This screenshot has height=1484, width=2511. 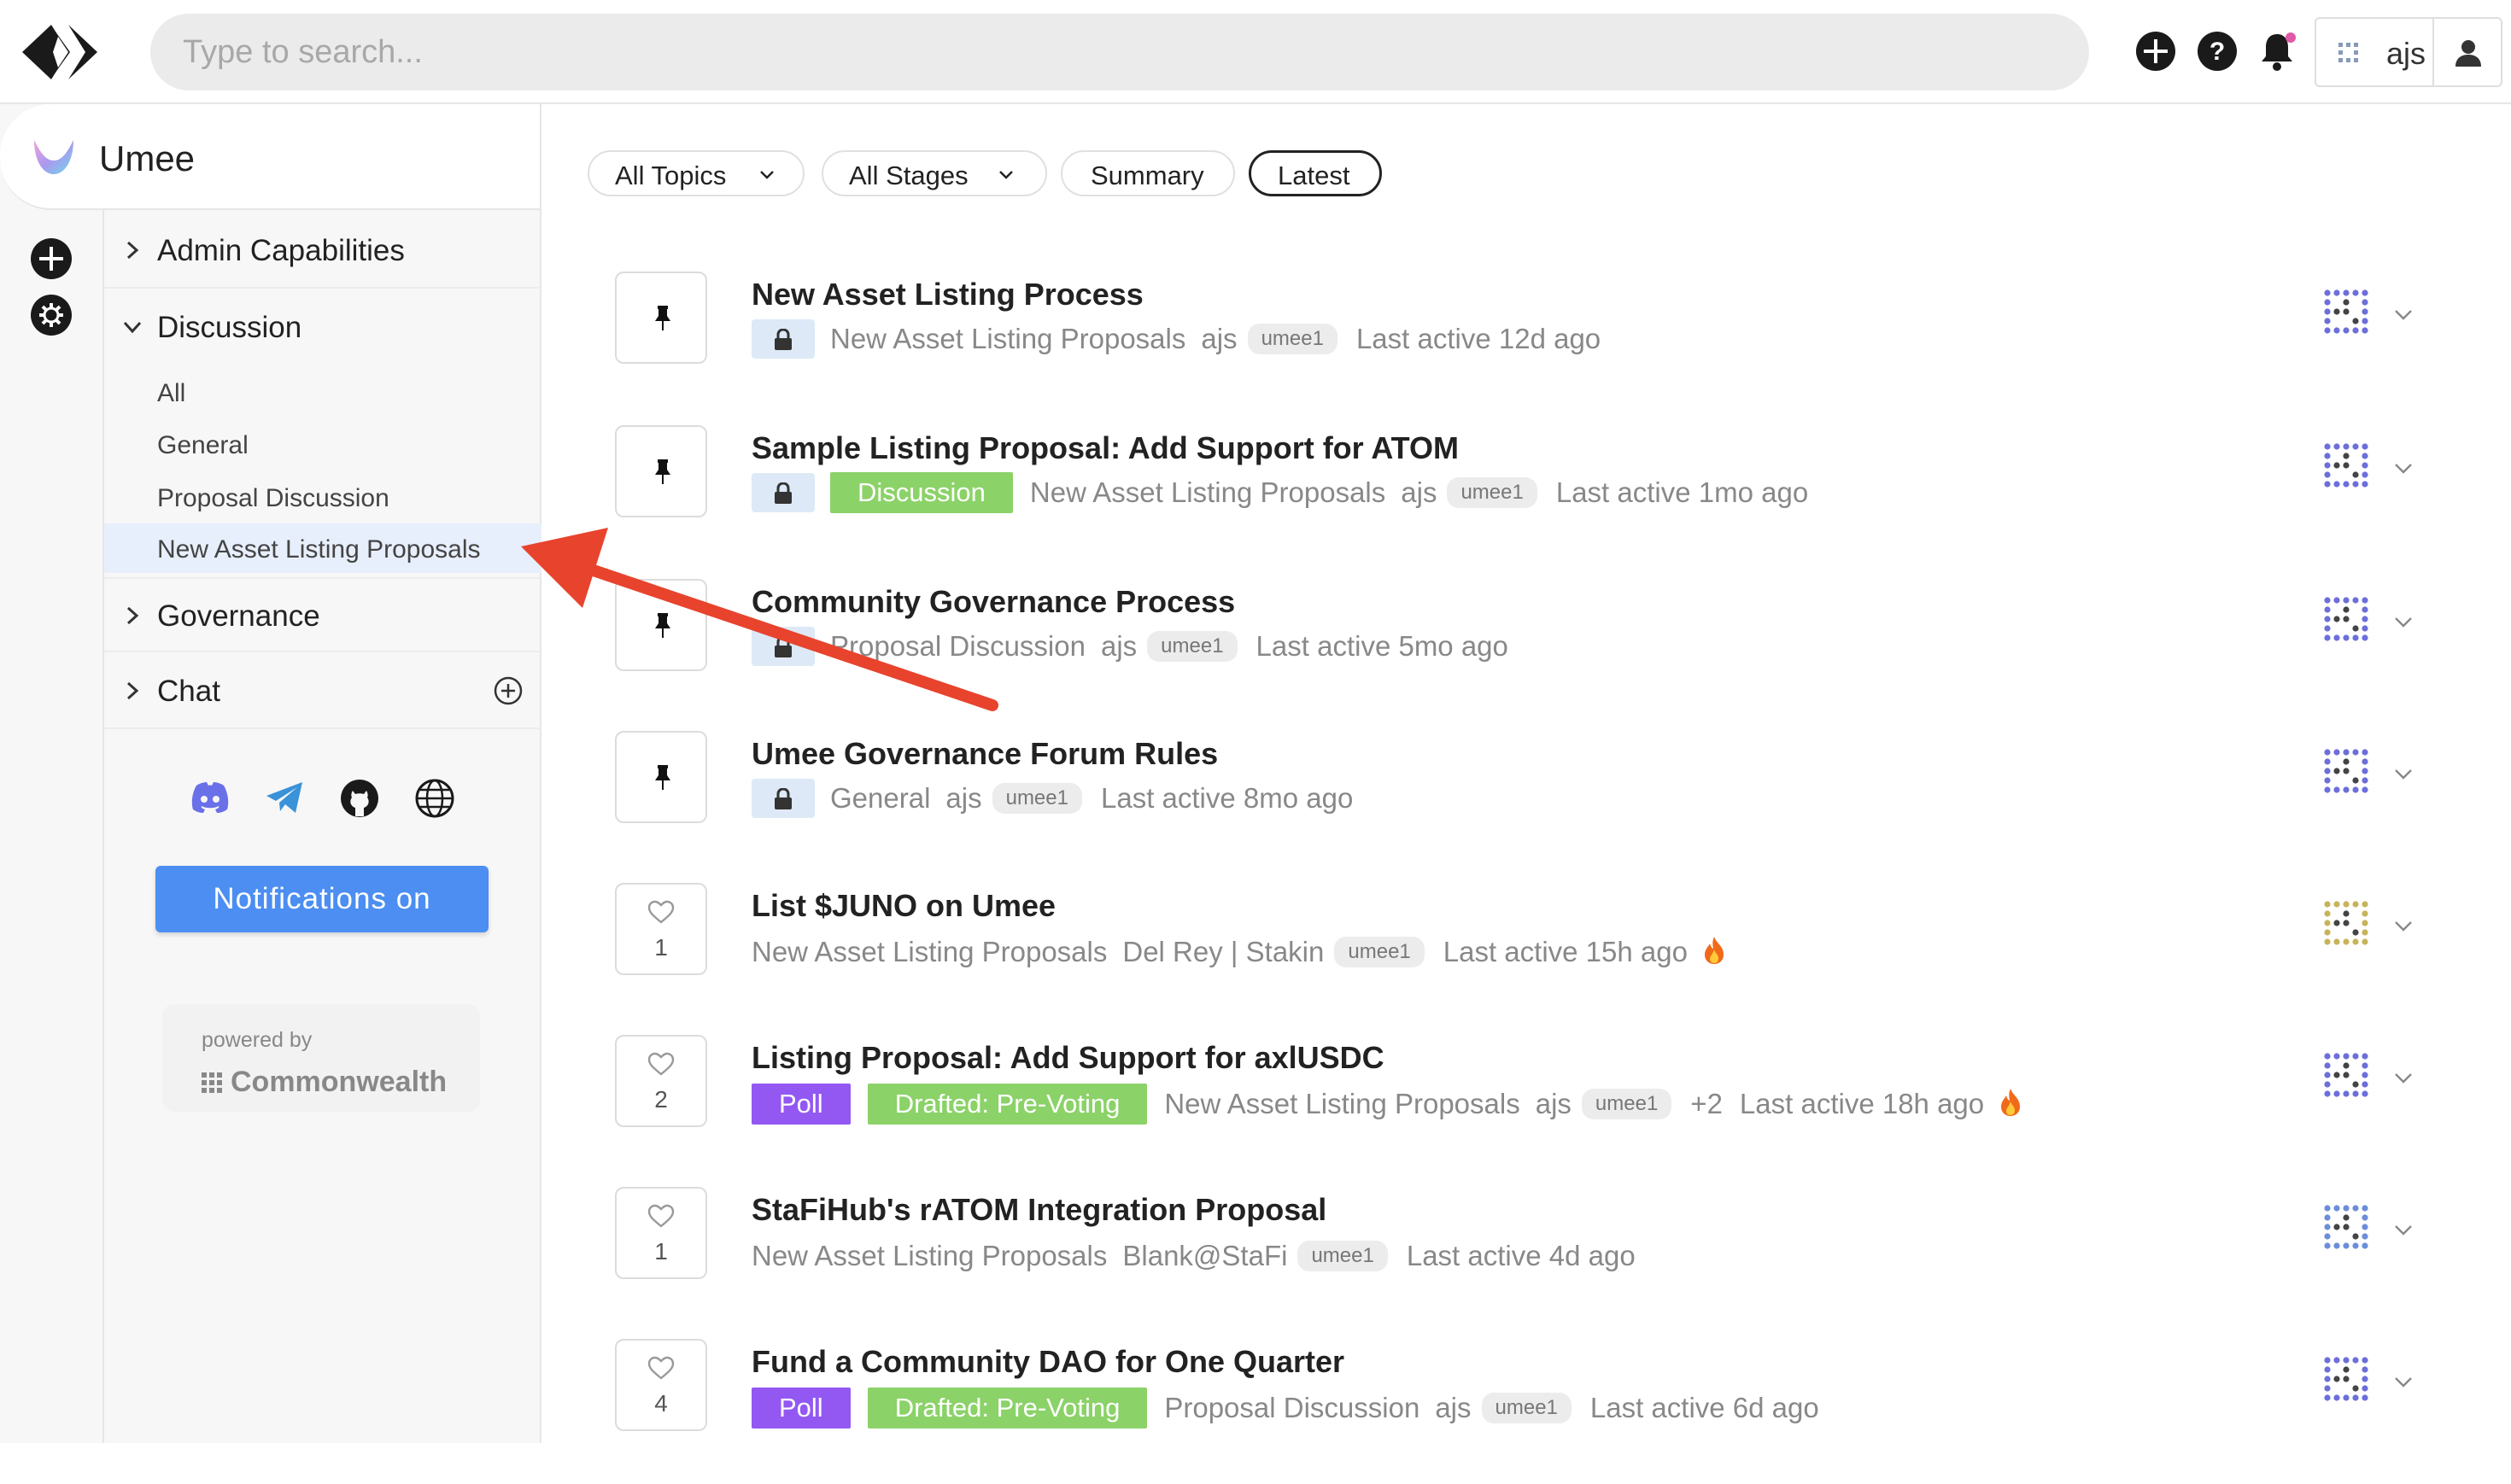 I want to click on powered-by-badge: powered by Commonwealth, so click(x=321, y=1058).